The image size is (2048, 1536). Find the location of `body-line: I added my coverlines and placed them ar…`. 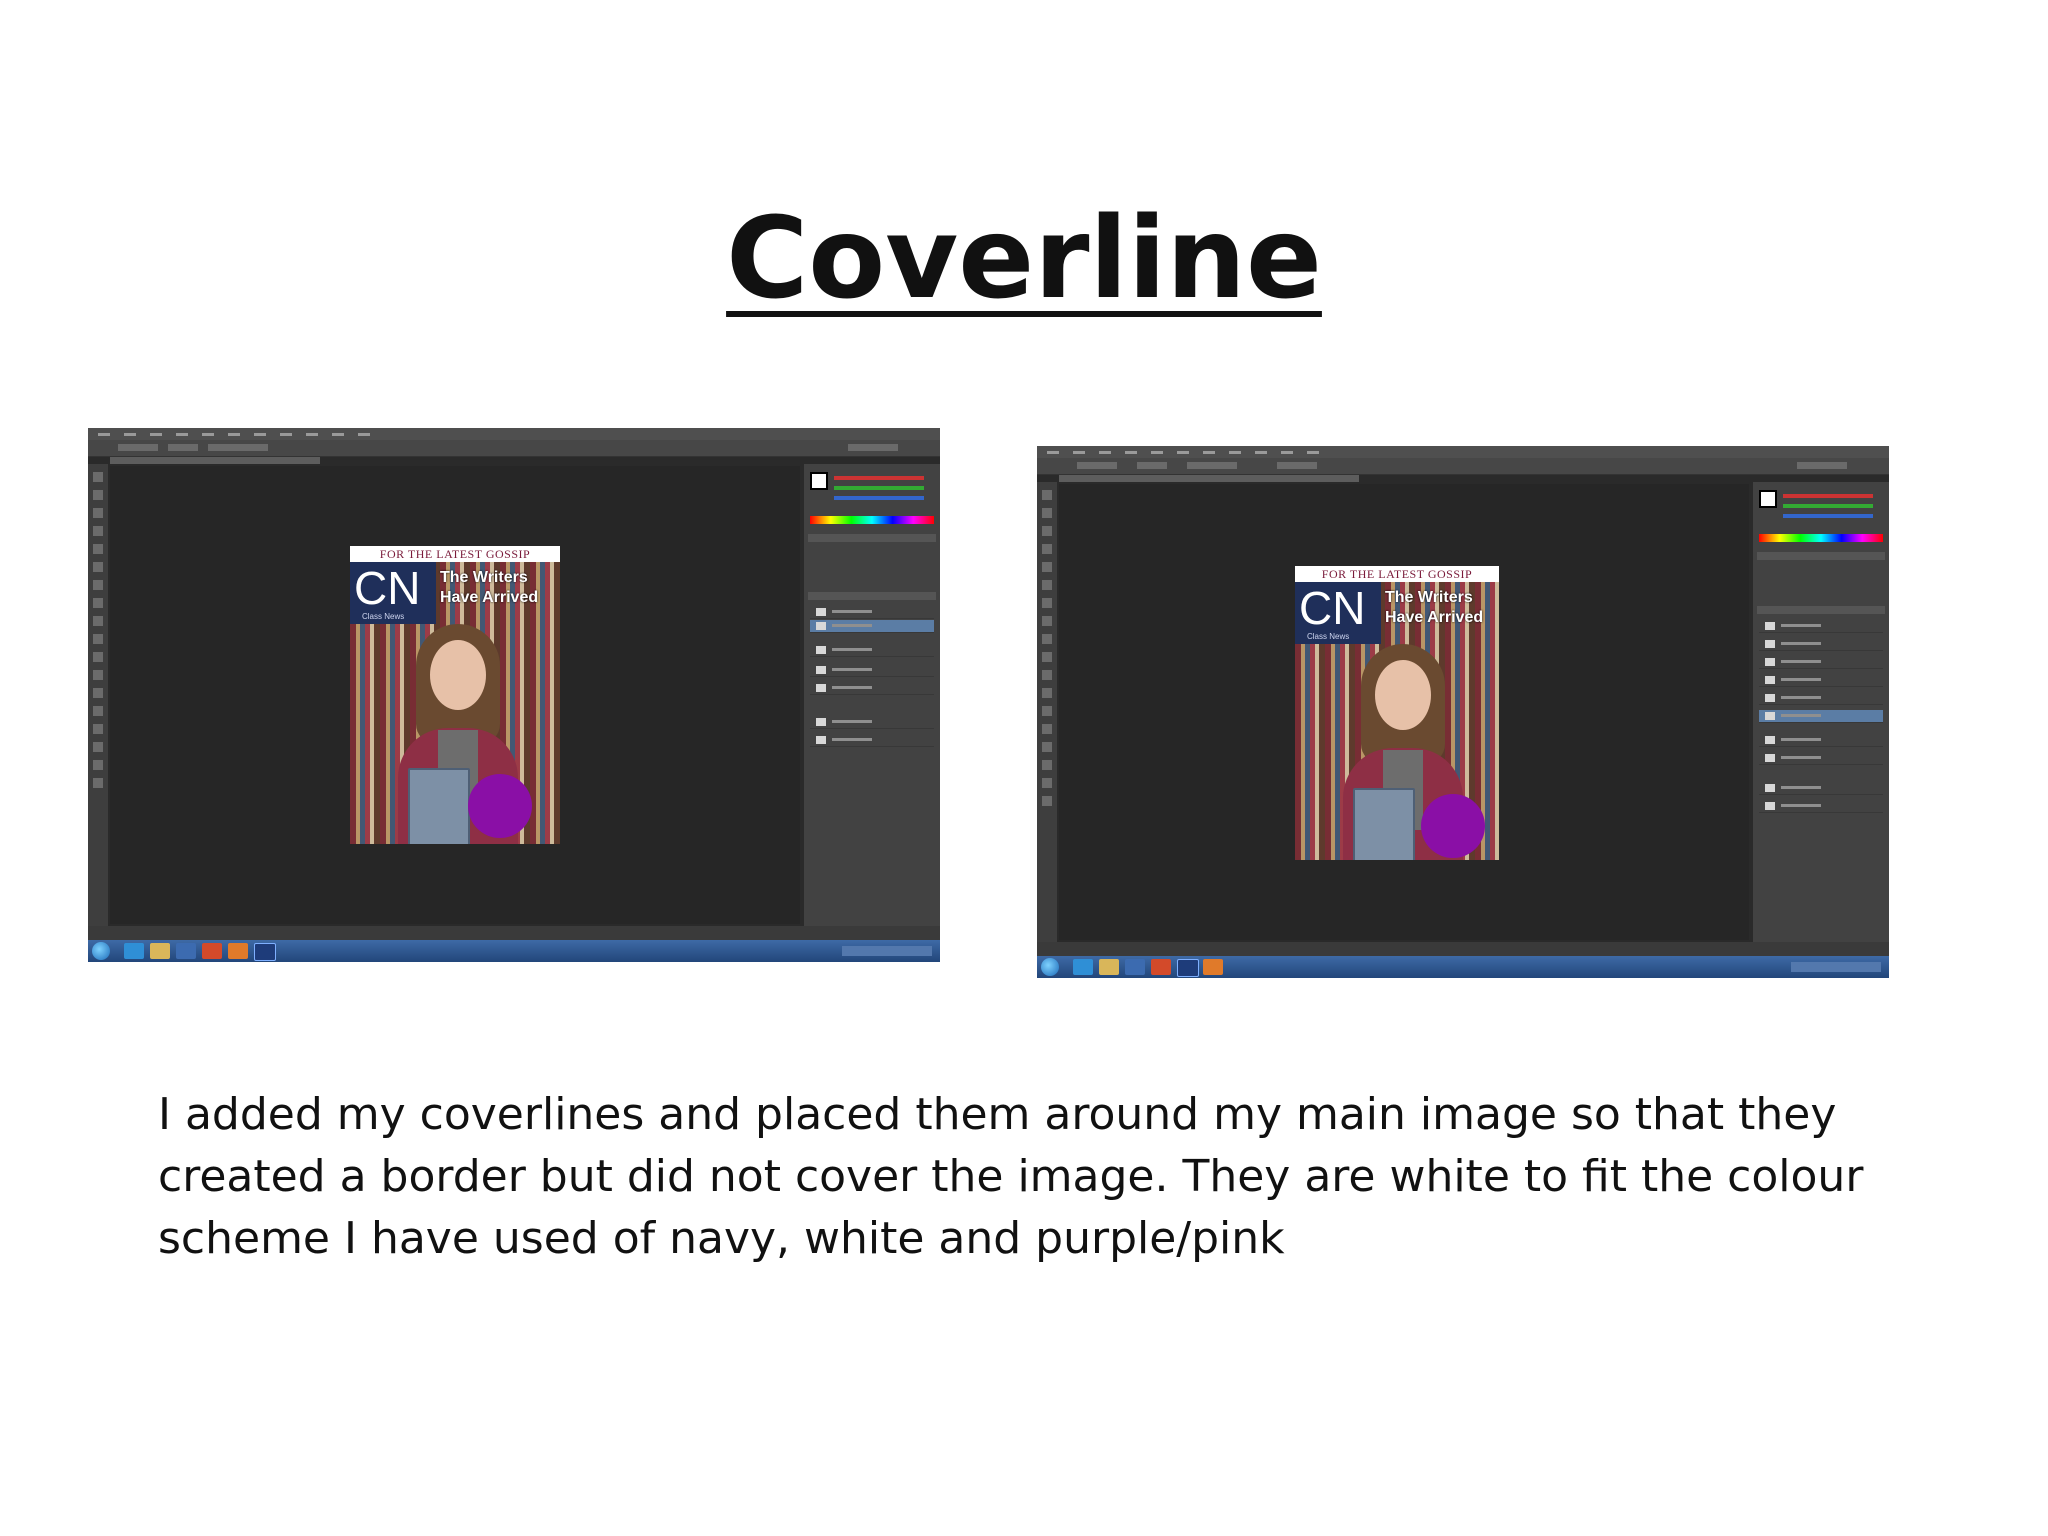

body-line: I added my coverlines and placed them ar… is located at coordinates (997, 1114).